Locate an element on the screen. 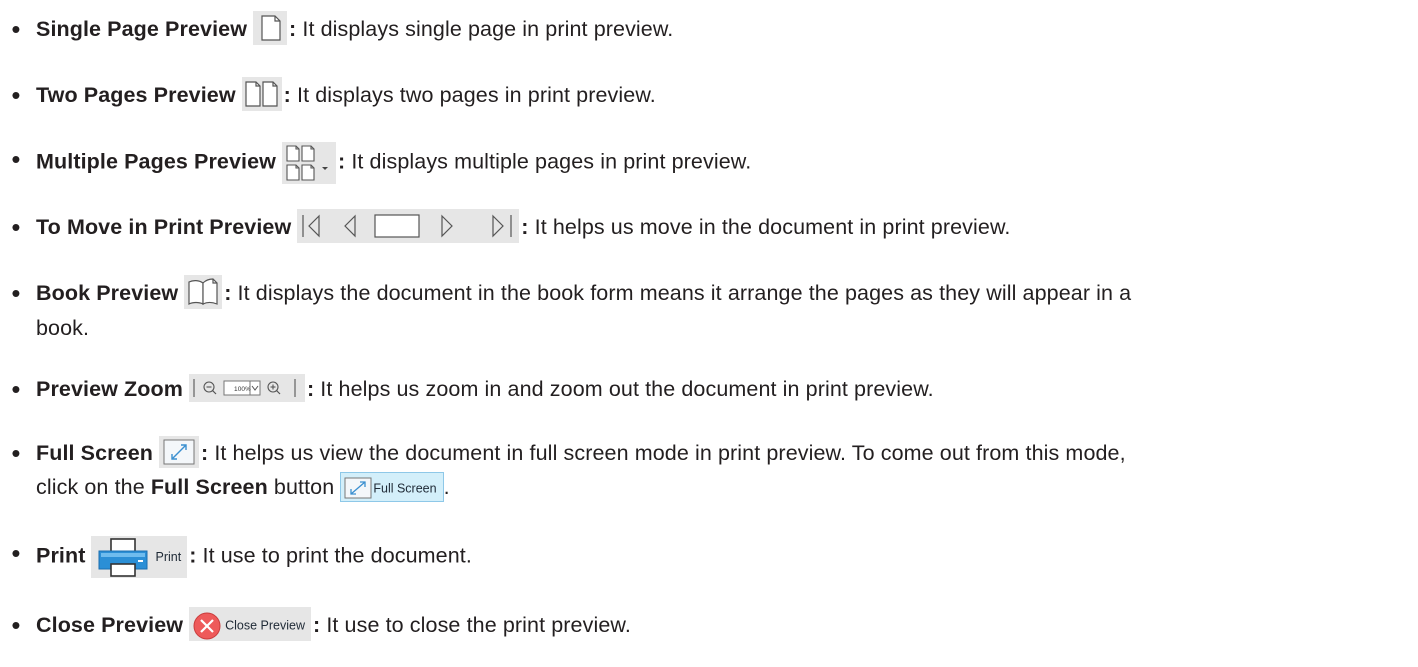  previous-page-icon is located at coordinates (350, 226).